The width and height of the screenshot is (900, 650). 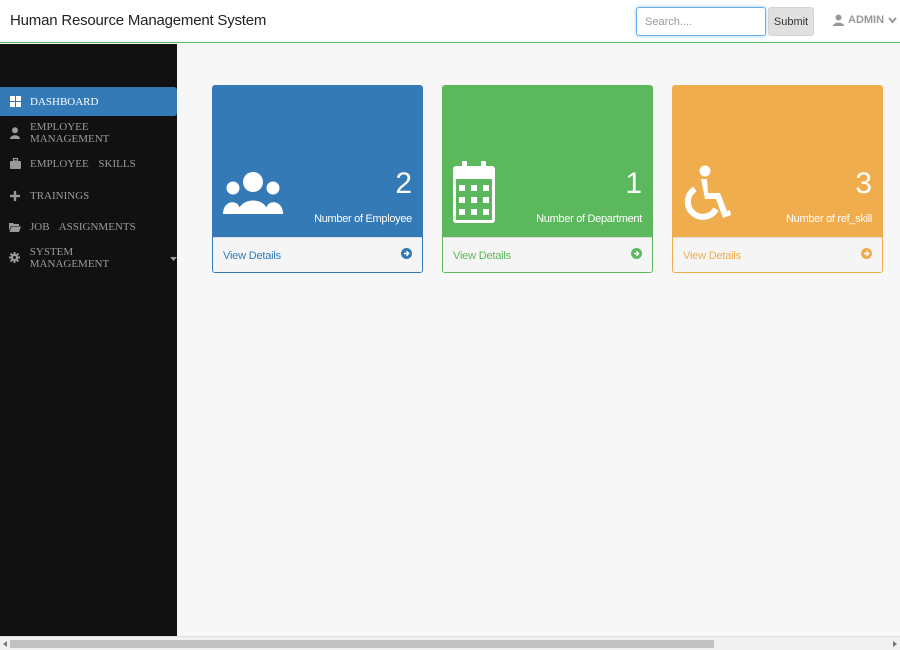 I want to click on scroll-left-icon, so click(x=5, y=644).